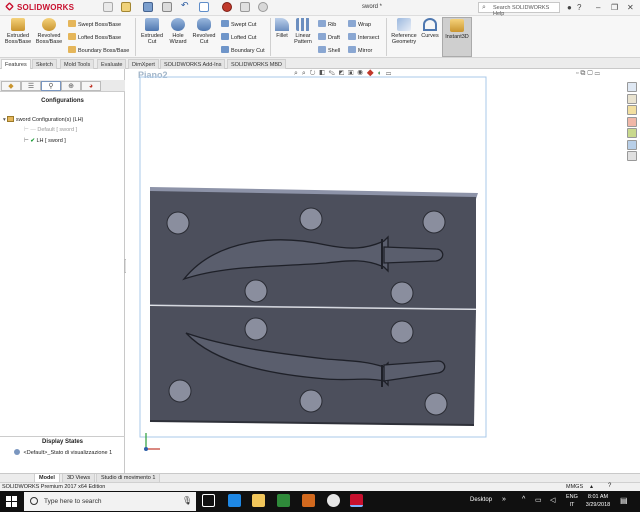 This screenshot has width=640, height=512. Describe the element at coordinates (258, 500) in the screenshot. I see `file-explorer-taskbar-icon` at that location.